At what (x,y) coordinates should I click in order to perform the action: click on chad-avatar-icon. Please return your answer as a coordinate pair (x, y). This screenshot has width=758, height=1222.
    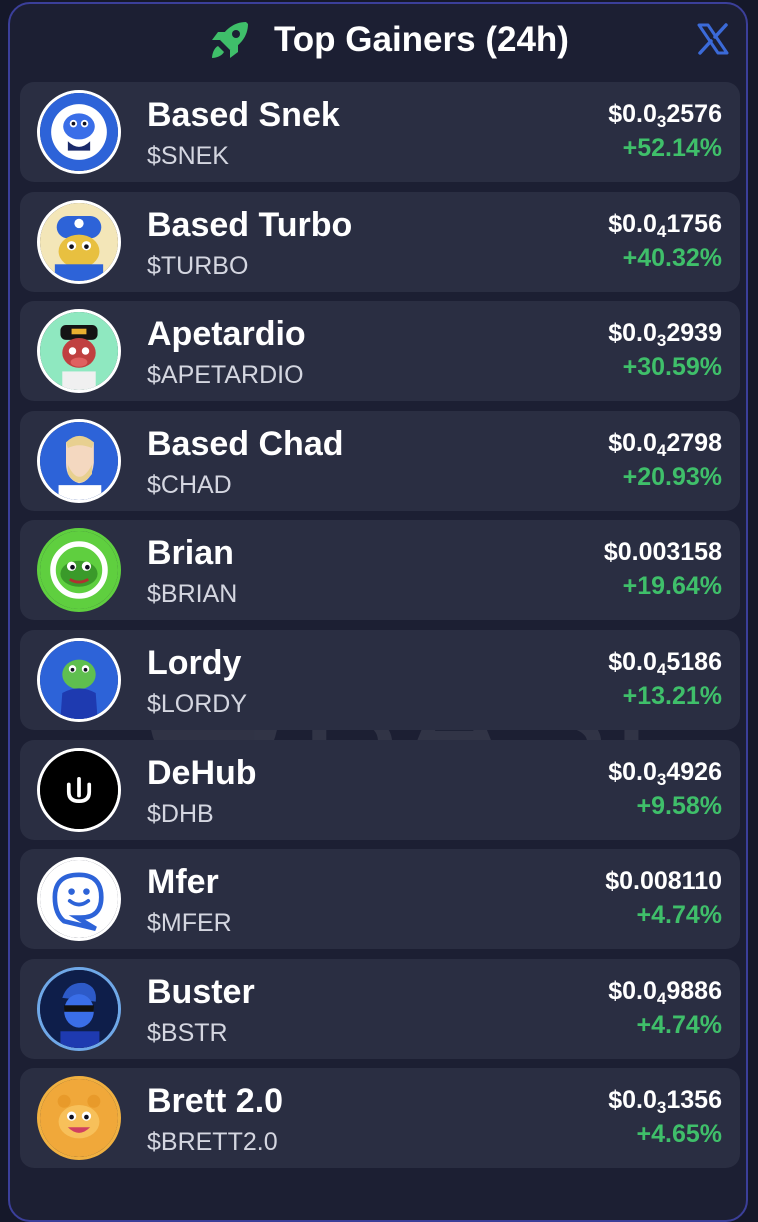
    Looking at the image, I should click on (79, 460).